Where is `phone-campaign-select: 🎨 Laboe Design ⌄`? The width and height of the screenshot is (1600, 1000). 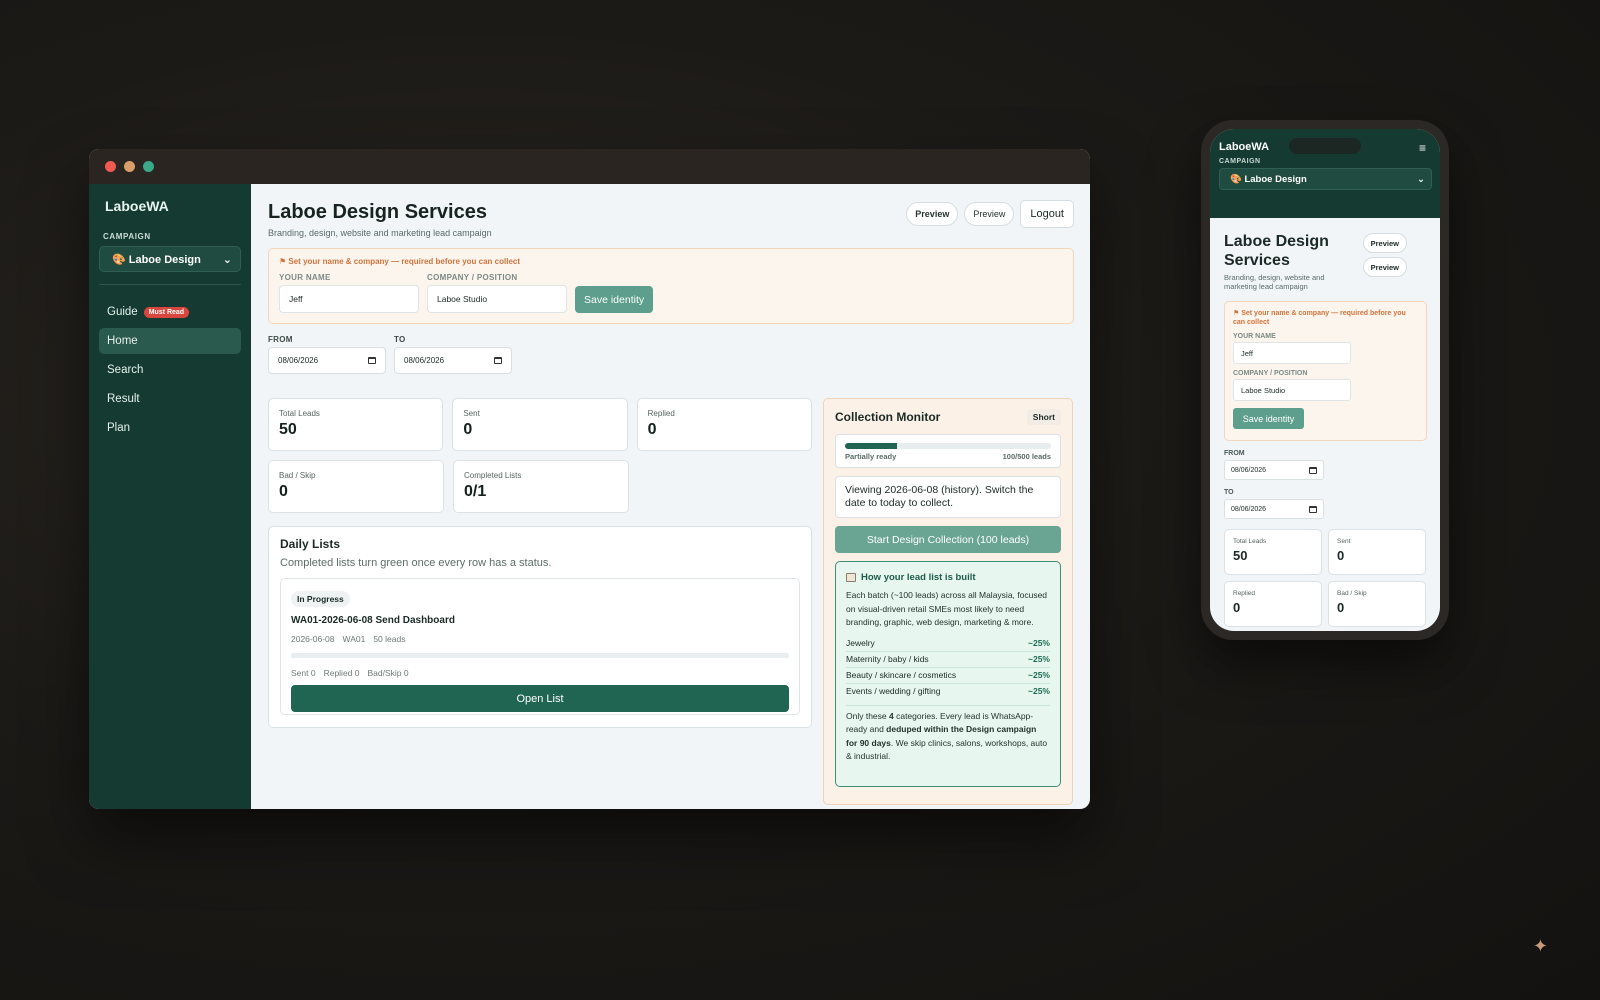
phone-campaign-select: 🎨 Laboe Design ⌄ is located at coordinates (1325, 179).